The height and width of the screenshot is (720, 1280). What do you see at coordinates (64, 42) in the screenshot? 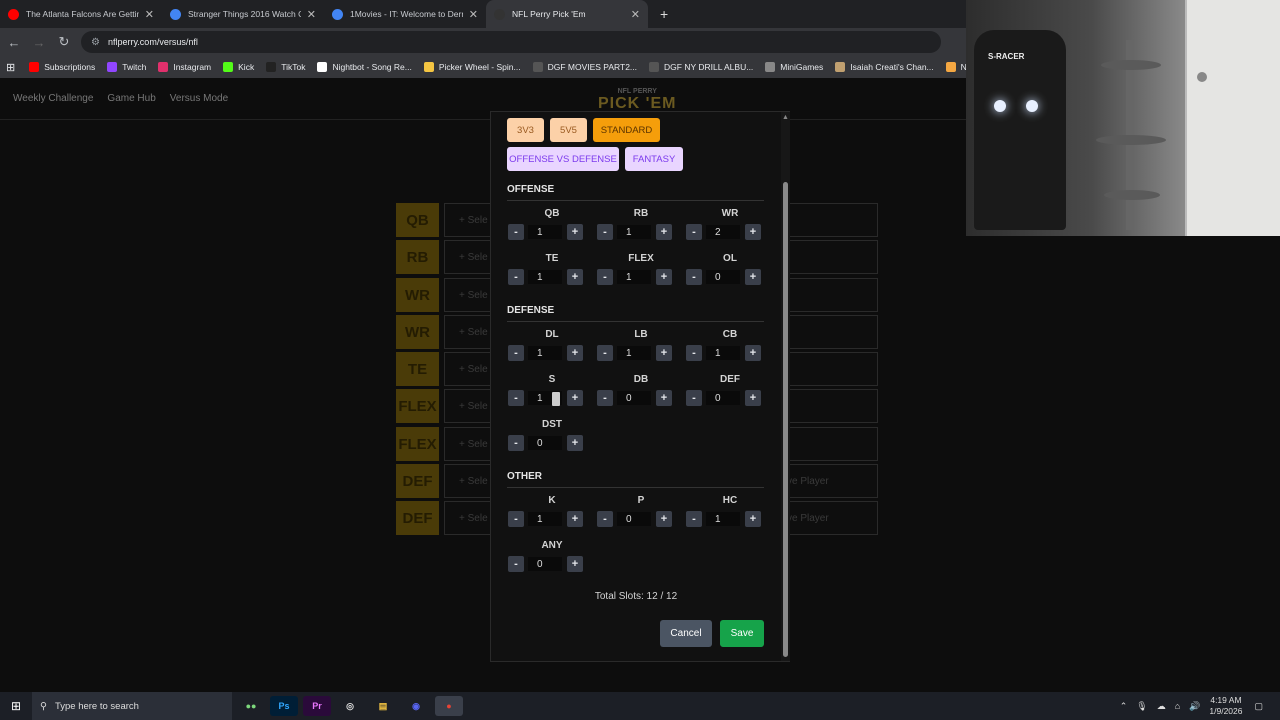
I see `reload-icon: ↻` at bounding box center [64, 42].